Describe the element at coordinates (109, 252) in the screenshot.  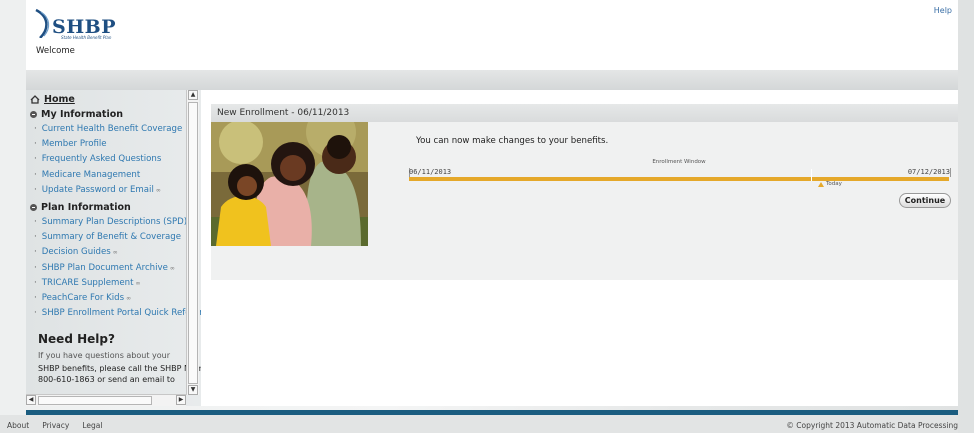
I see `sidebar-item-decision-guides: · Decision Guides ∞` at that location.